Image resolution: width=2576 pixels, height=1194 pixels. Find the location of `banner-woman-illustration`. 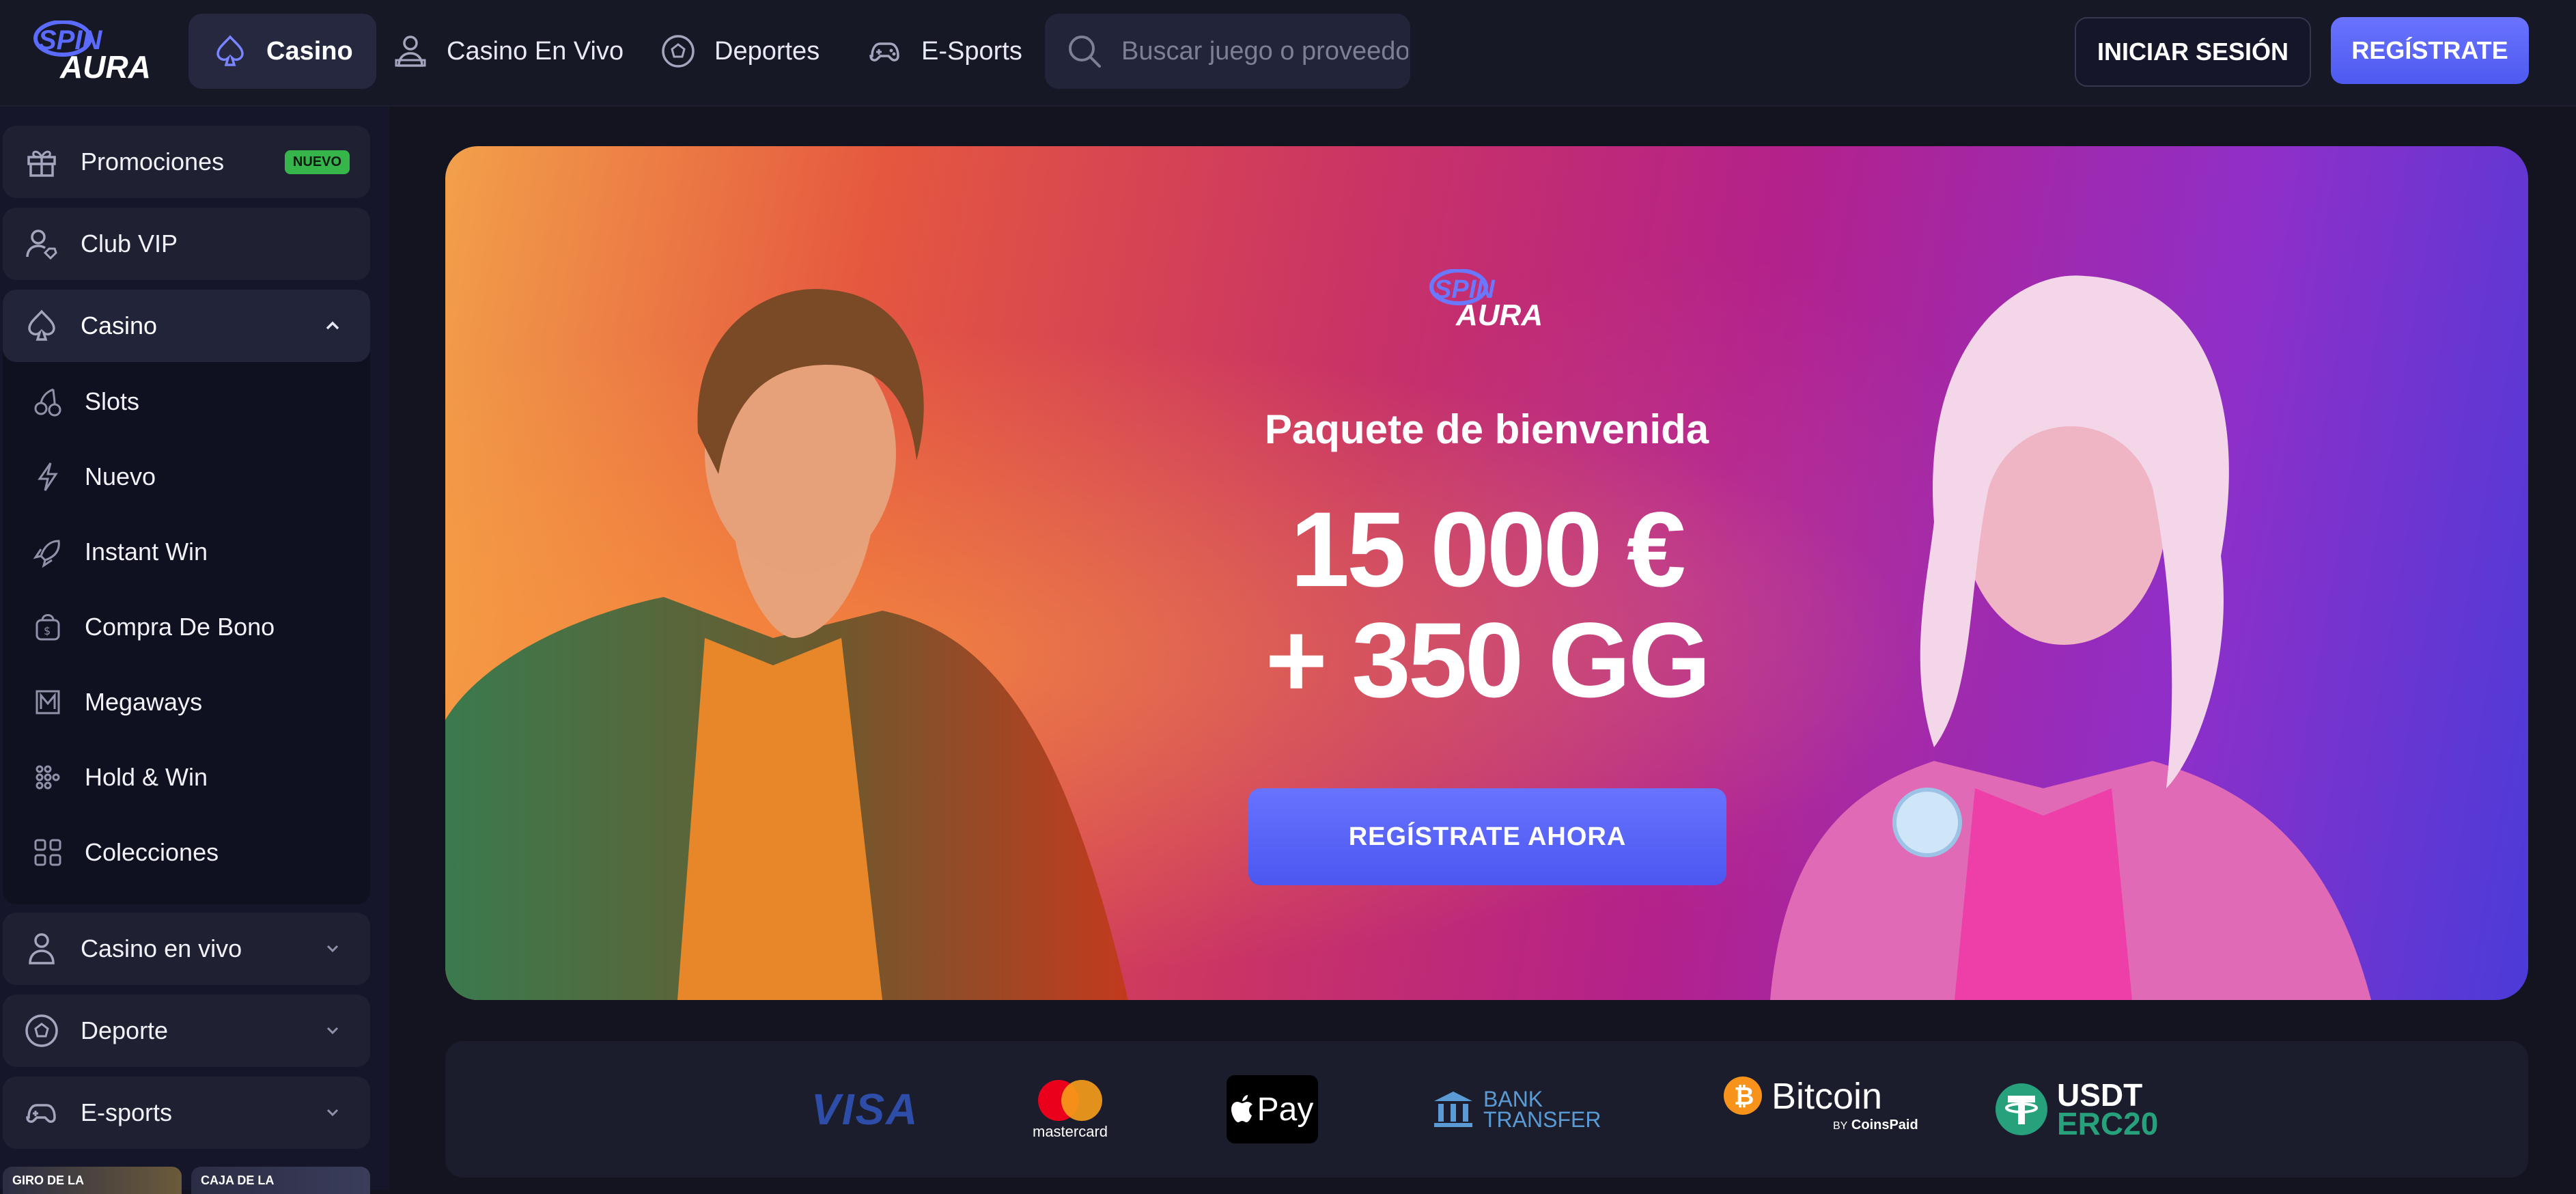

banner-woman-illustration is located at coordinates (2070, 637).